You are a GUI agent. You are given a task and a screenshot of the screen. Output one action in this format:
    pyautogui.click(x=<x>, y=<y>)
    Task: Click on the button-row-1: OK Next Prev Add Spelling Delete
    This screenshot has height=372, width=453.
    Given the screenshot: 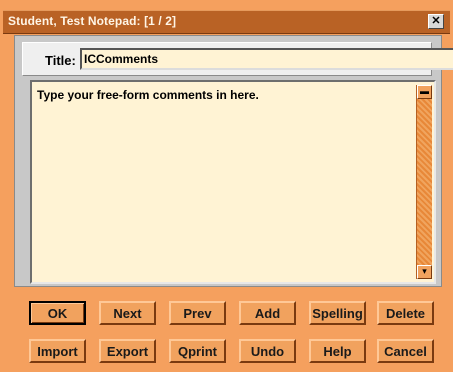 What is the action you would take?
    pyautogui.click(x=231, y=313)
    